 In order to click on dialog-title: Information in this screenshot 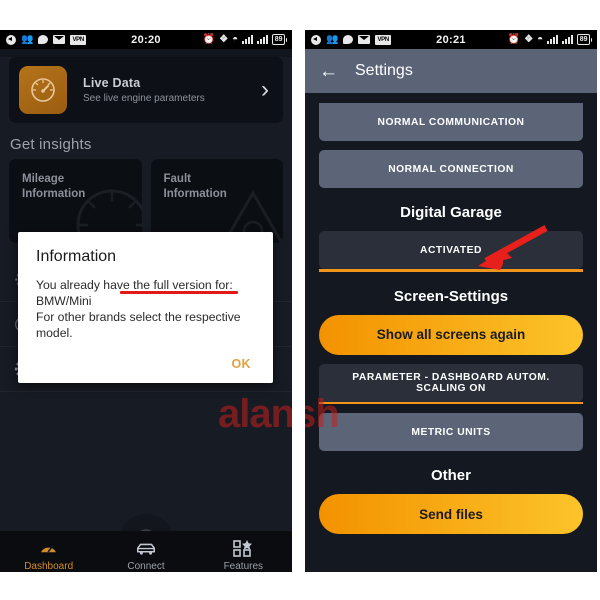, I will do `click(76, 256)`.